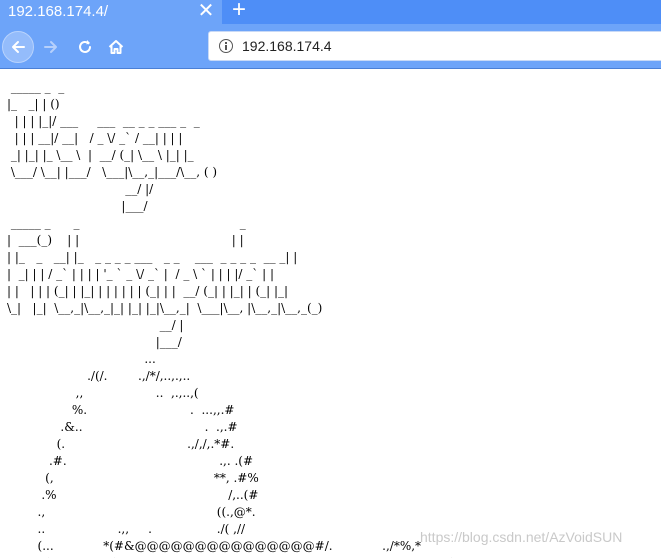 The width and height of the screenshot is (661, 558). What do you see at coordinates (130, 461) in the screenshot?
I see `ascii-line: .#. .,. .(#` at bounding box center [130, 461].